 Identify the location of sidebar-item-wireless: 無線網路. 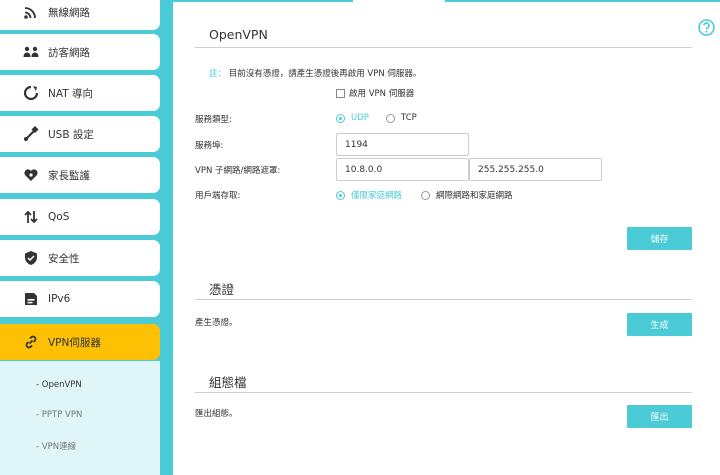
(80, 15).